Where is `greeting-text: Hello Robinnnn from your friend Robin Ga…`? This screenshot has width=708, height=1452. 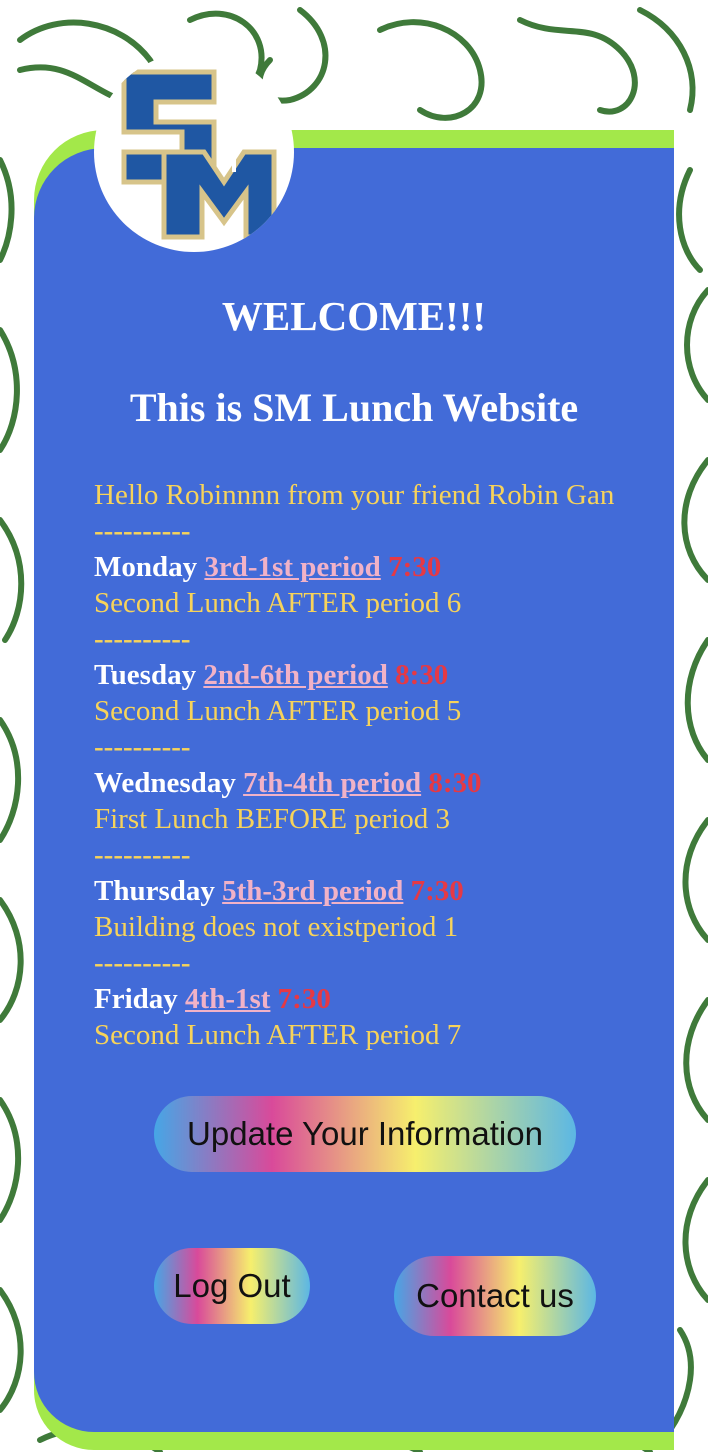 greeting-text: Hello Robinnnn from your friend Robin Ga… is located at coordinates (354, 495).